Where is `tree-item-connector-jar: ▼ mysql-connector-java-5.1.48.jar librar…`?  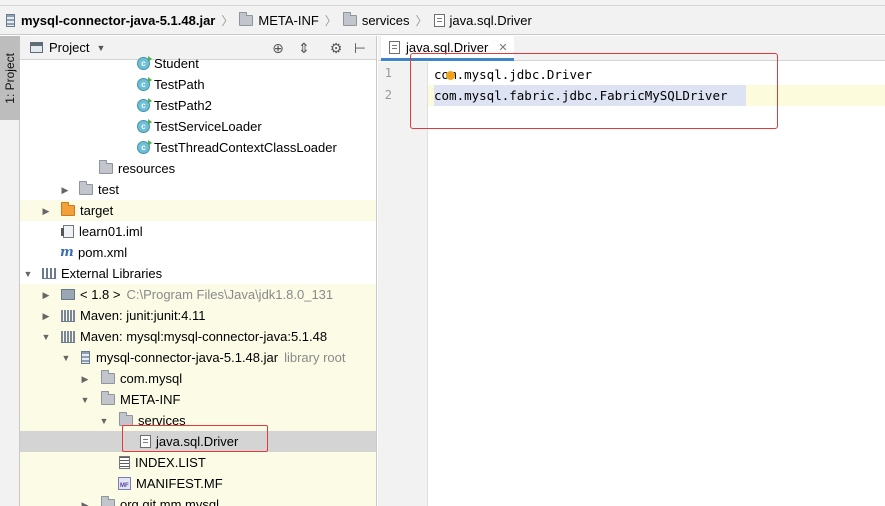
tree-item-connector-jar: ▼ mysql-connector-java-5.1.48.jar librar… is located at coordinates (198, 357).